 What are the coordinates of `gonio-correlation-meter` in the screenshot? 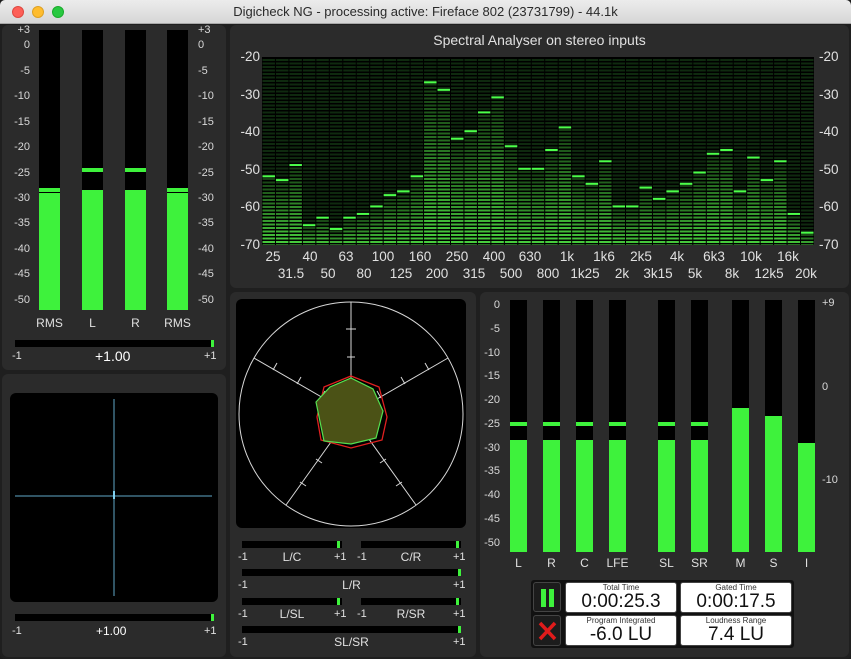 It's located at (114, 617).